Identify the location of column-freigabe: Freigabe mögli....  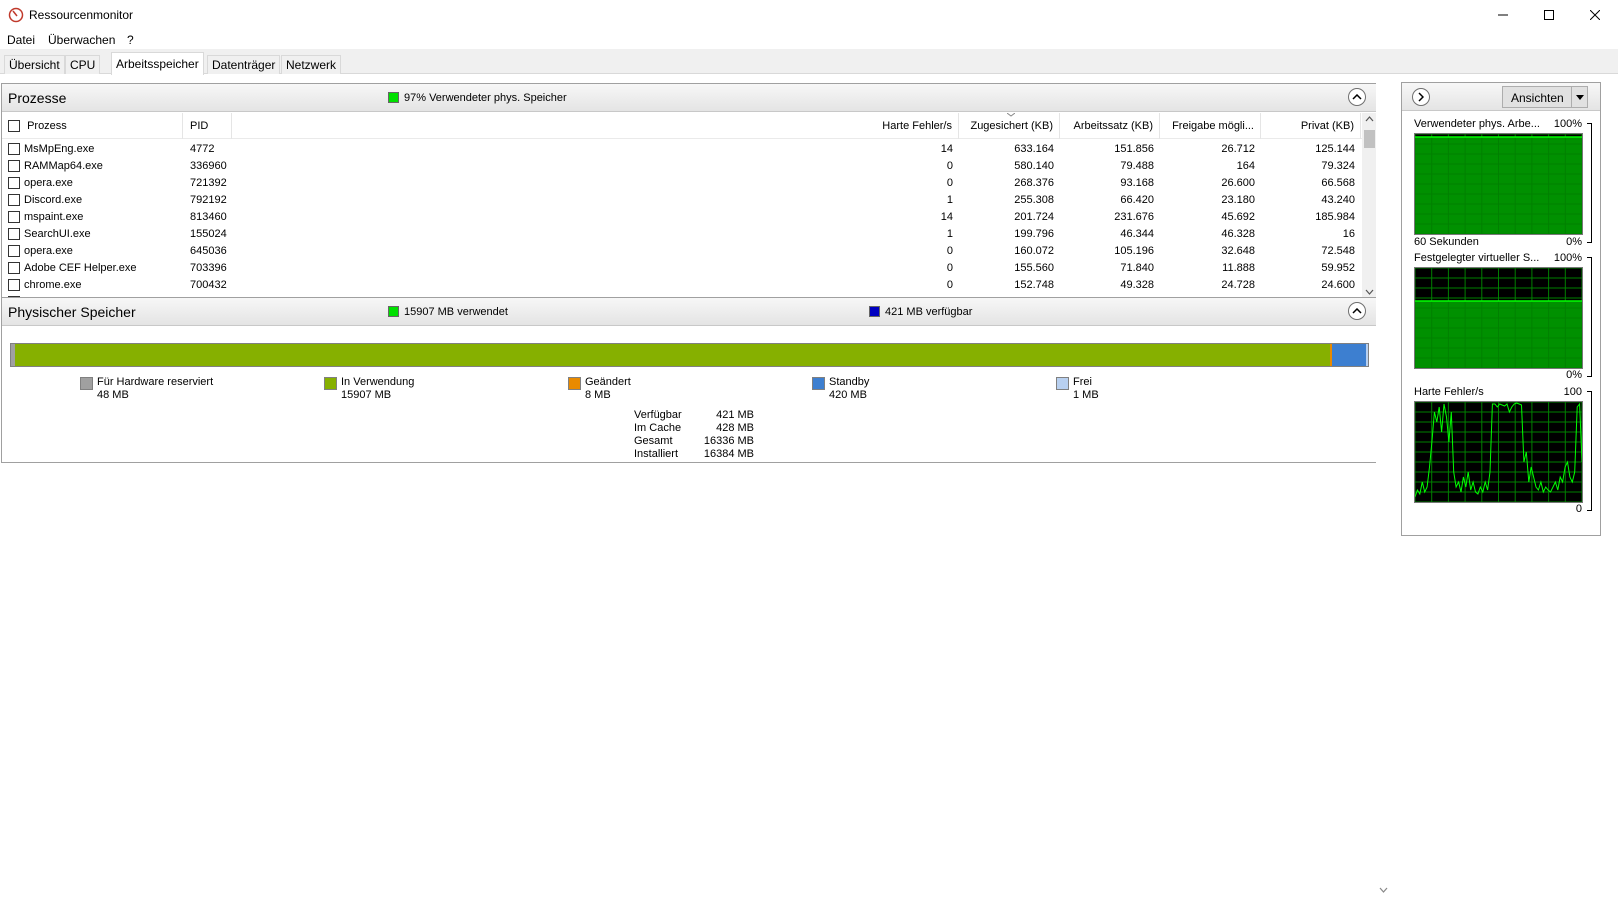
(1210, 126).